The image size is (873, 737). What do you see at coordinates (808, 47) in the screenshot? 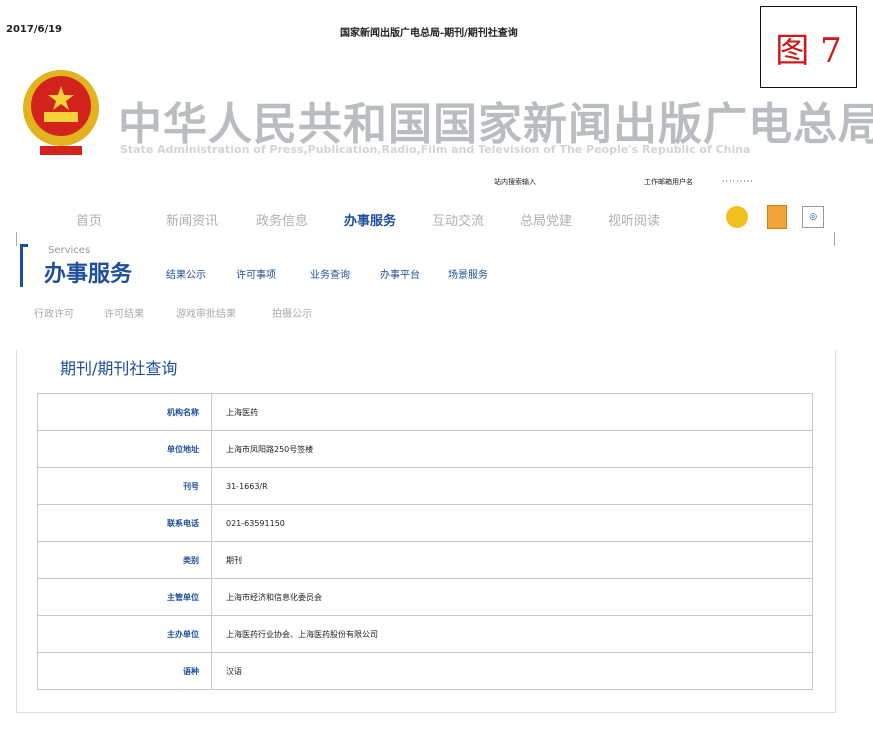
I see `figure-label: 图 7` at bounding box center [808, 47].